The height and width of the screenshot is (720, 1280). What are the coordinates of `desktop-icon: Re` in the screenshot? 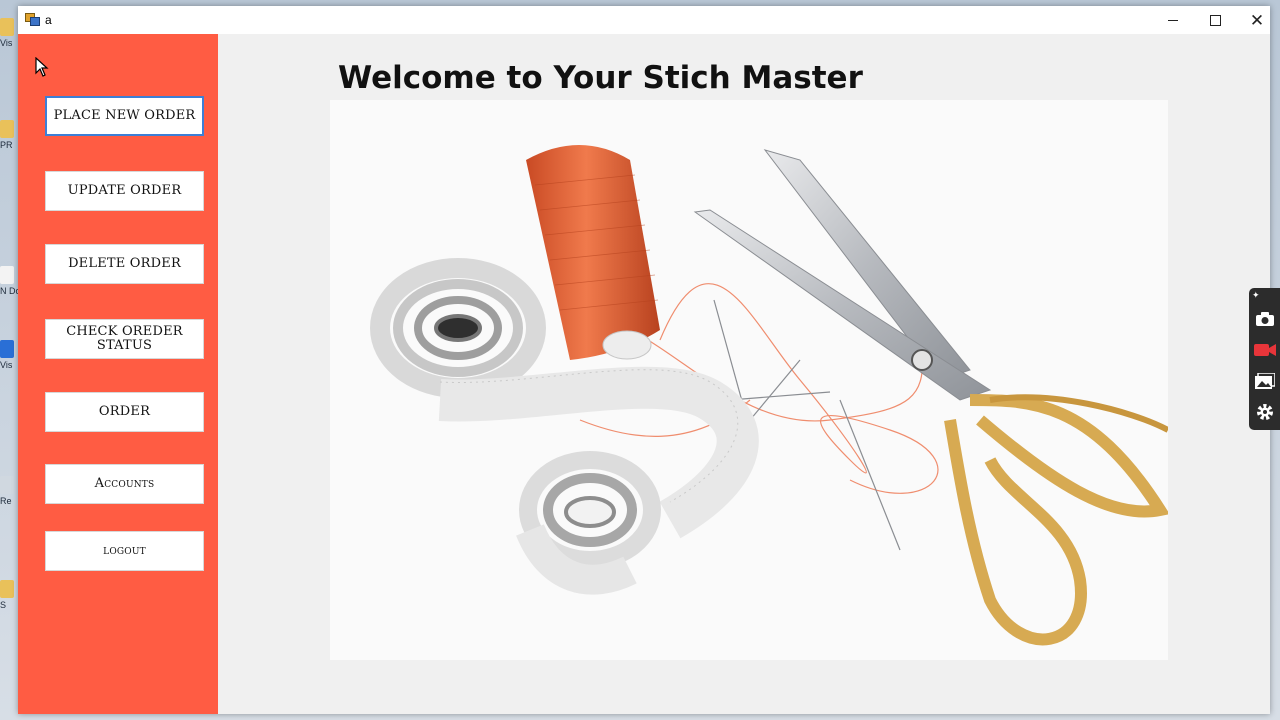 It's located at (9, 491).